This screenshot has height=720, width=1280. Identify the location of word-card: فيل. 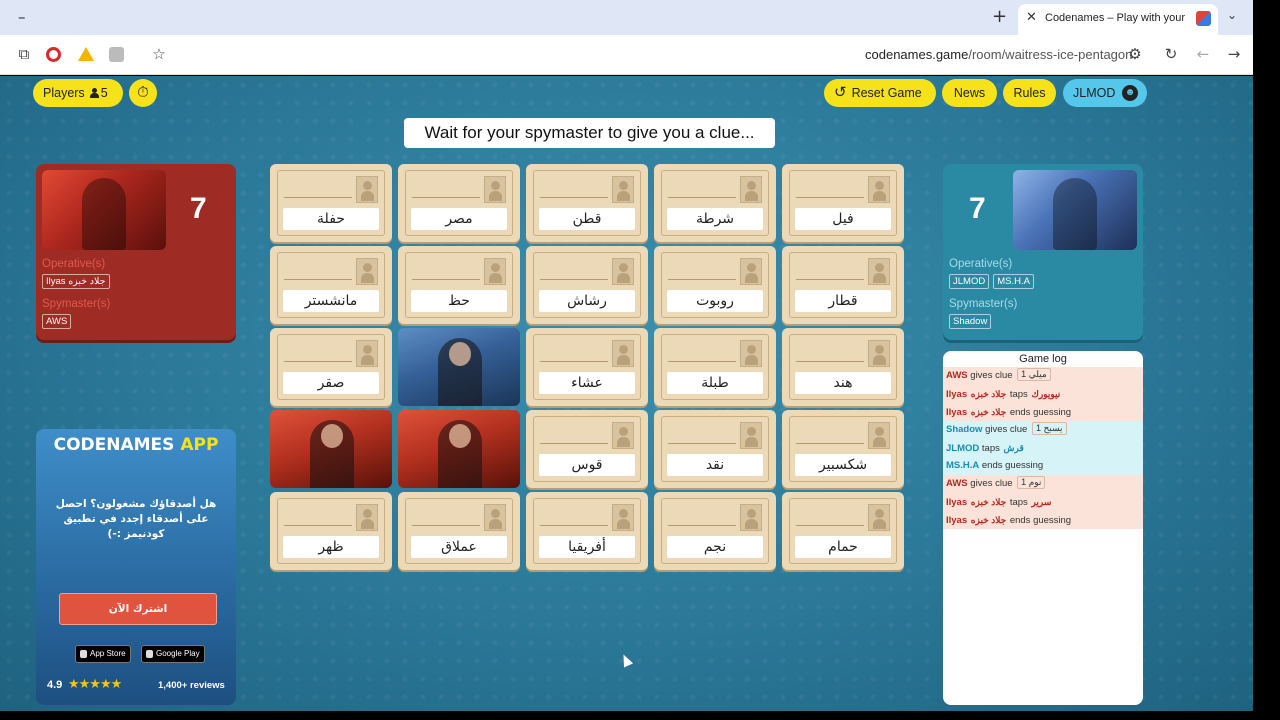
(843, 203).